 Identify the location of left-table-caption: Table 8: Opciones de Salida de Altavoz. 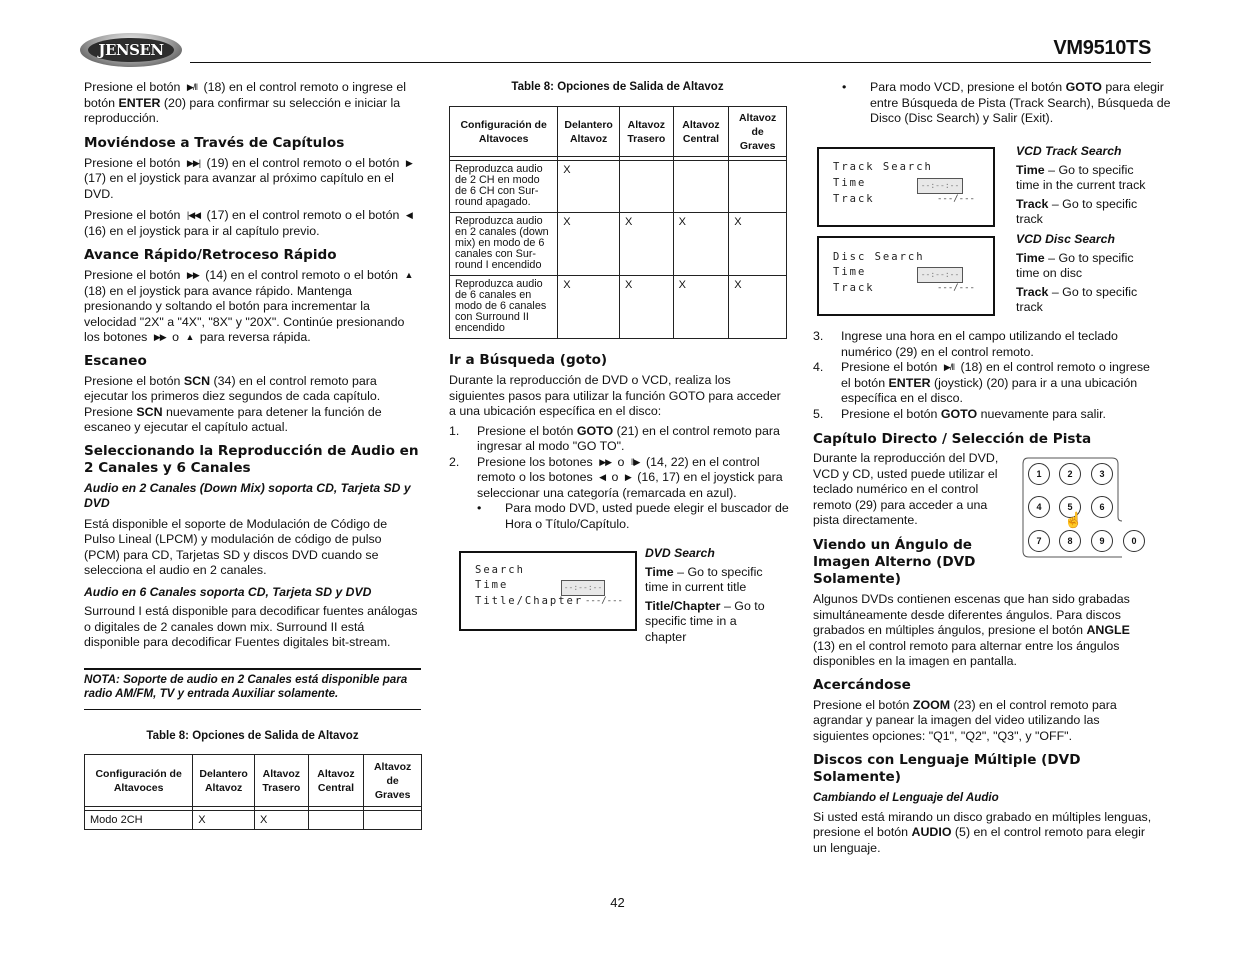
(252, 736).